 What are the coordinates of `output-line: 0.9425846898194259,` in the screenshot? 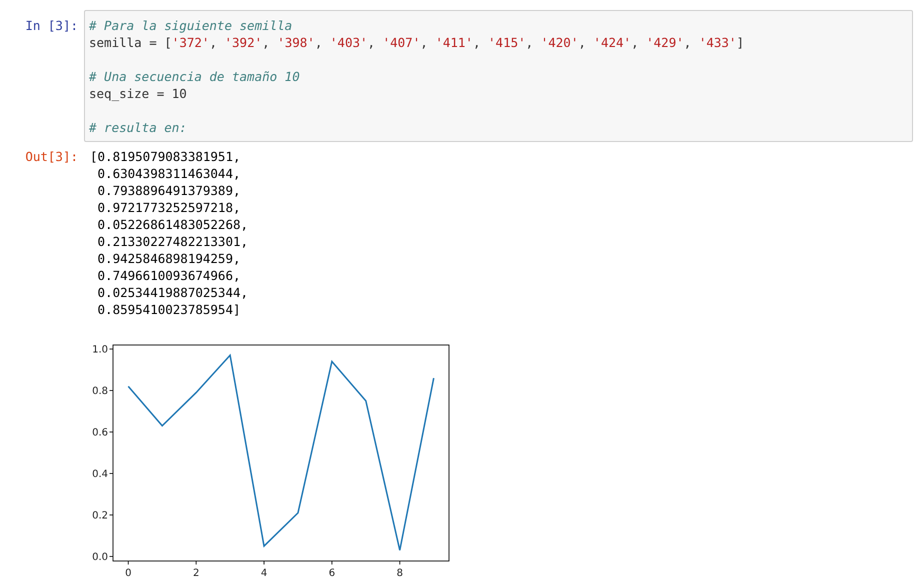 It's located at (169, 258).